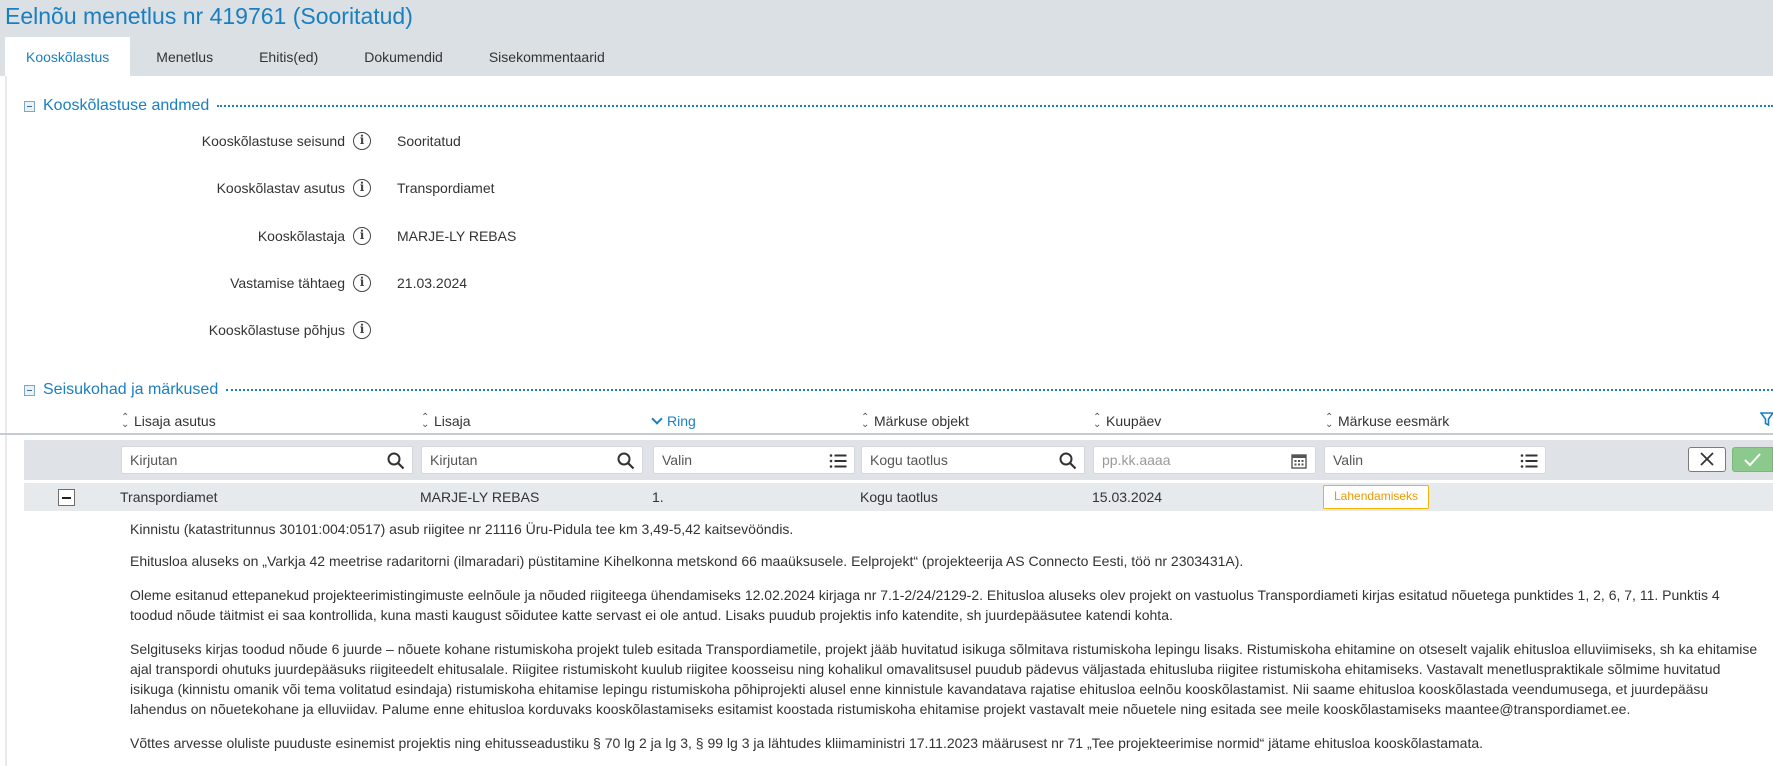  What do you see at coordinates (131, 389) in the screenshot?
I see `section-title: Seisukohad ja märkused` at bounding box center [131, 389].